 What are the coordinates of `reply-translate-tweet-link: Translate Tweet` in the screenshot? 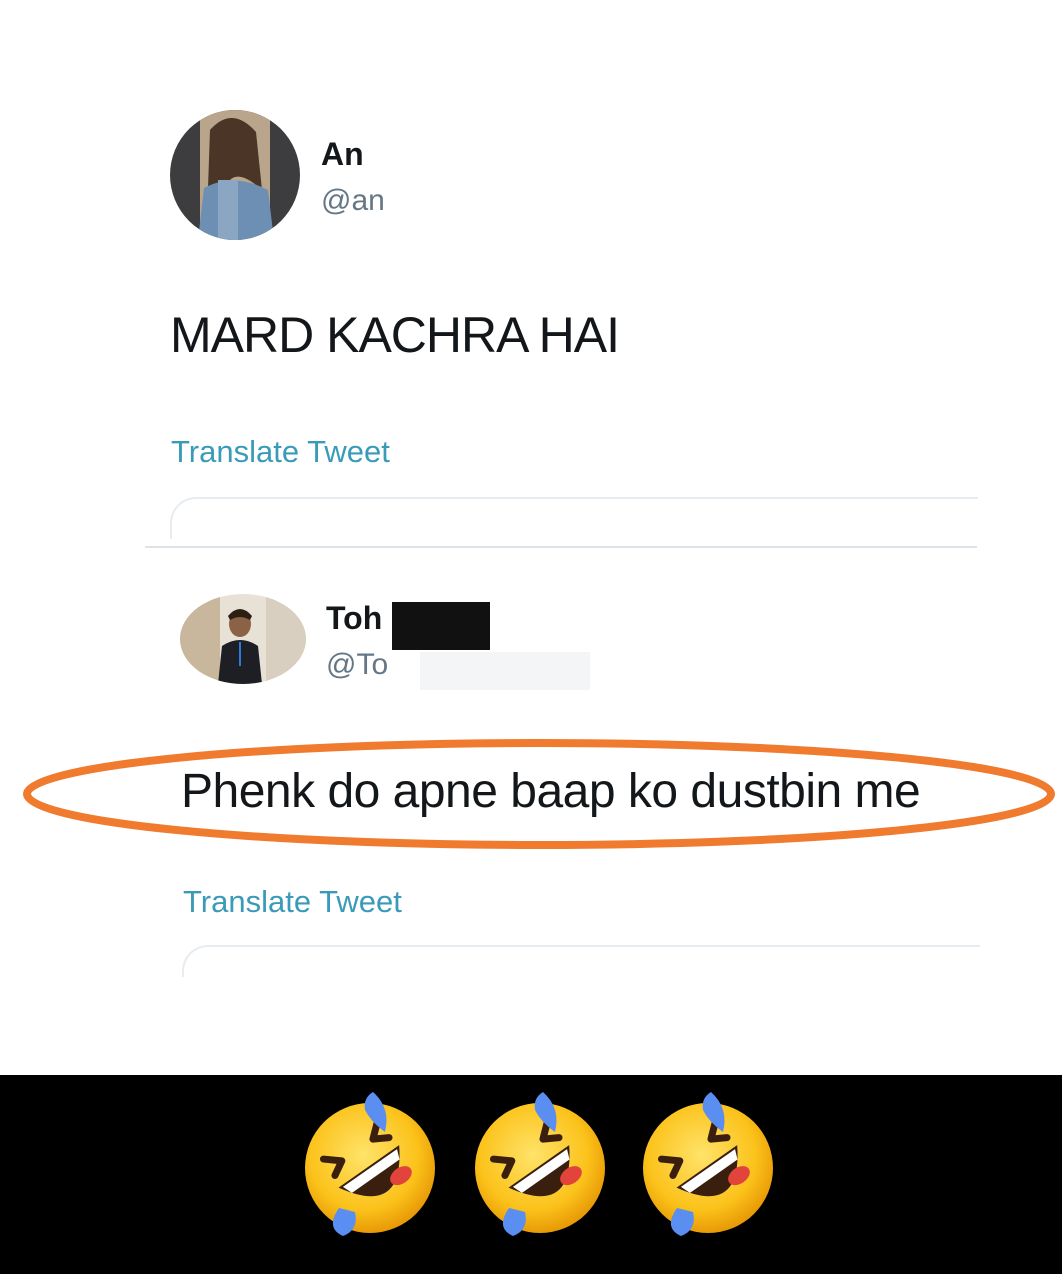 It's located at (292, 902).